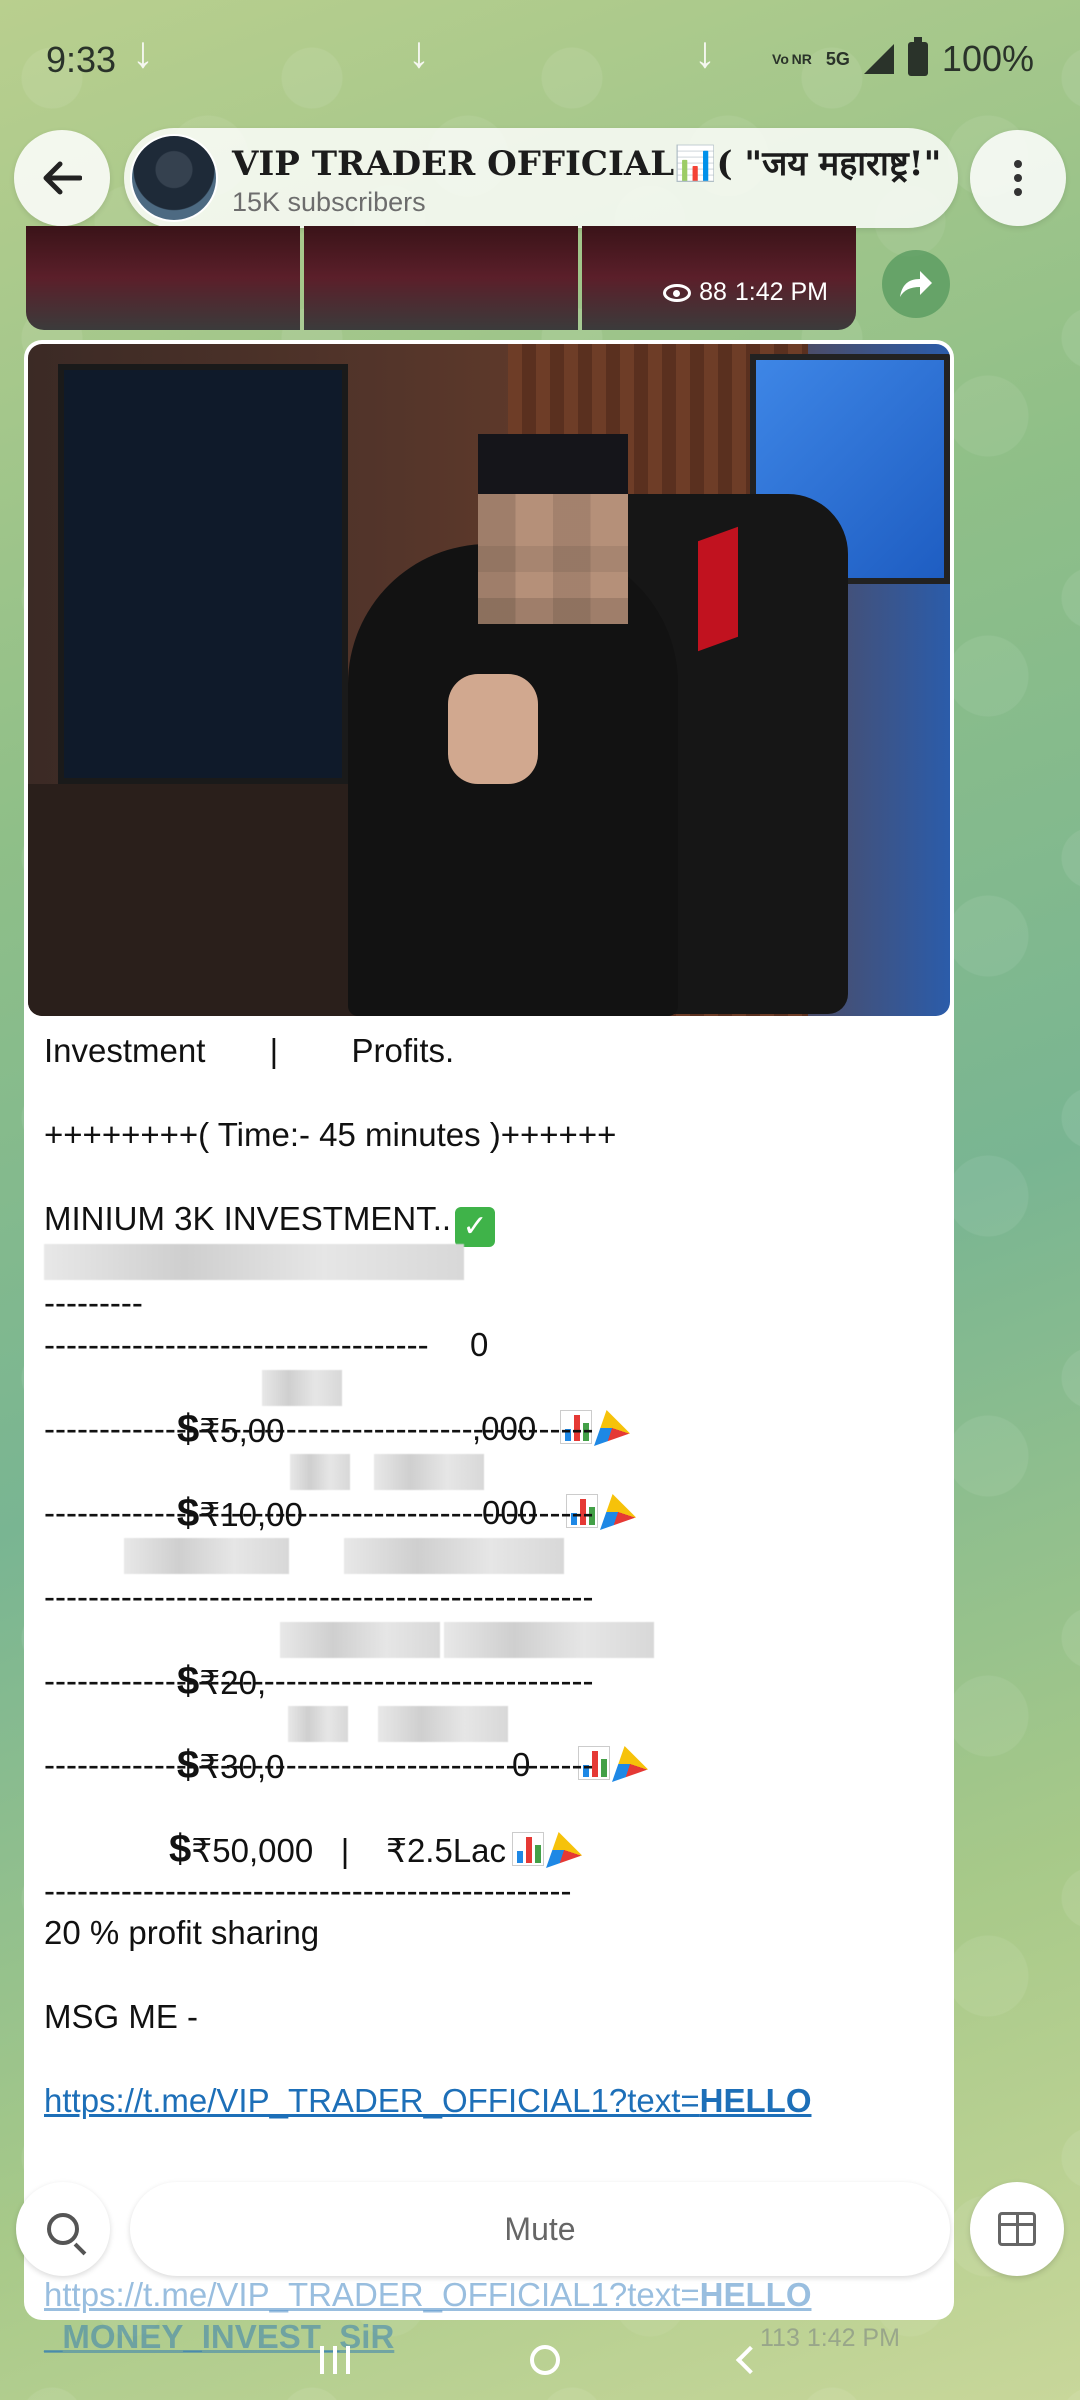  What do you see at coordinates (81, 59) in the screenshot?
I see `status-time: 9:33` at bounding box center [81, 59].